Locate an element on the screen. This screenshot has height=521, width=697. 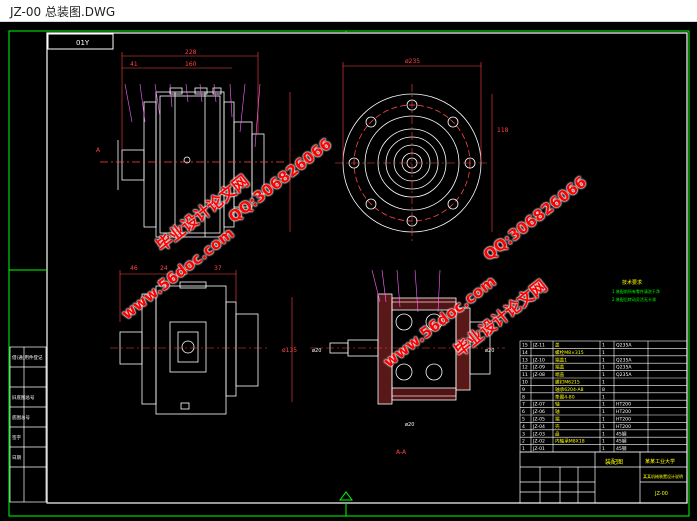
bom-cell-name: 内轴承M8X18 is located at coordinates (570, 441).